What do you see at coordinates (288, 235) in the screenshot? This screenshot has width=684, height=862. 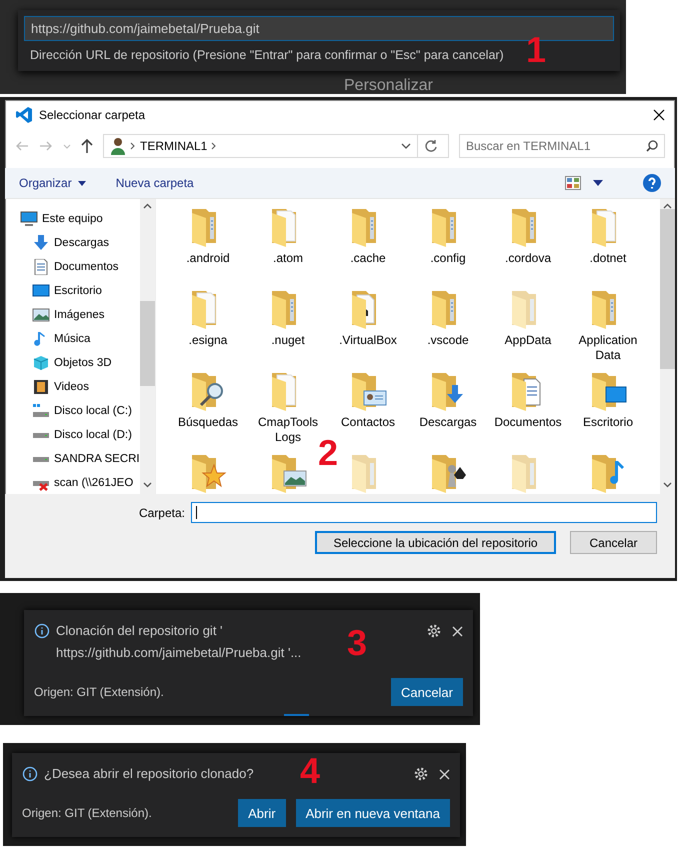 I see `folder-item: .atom` at bounding box center [288, 235].